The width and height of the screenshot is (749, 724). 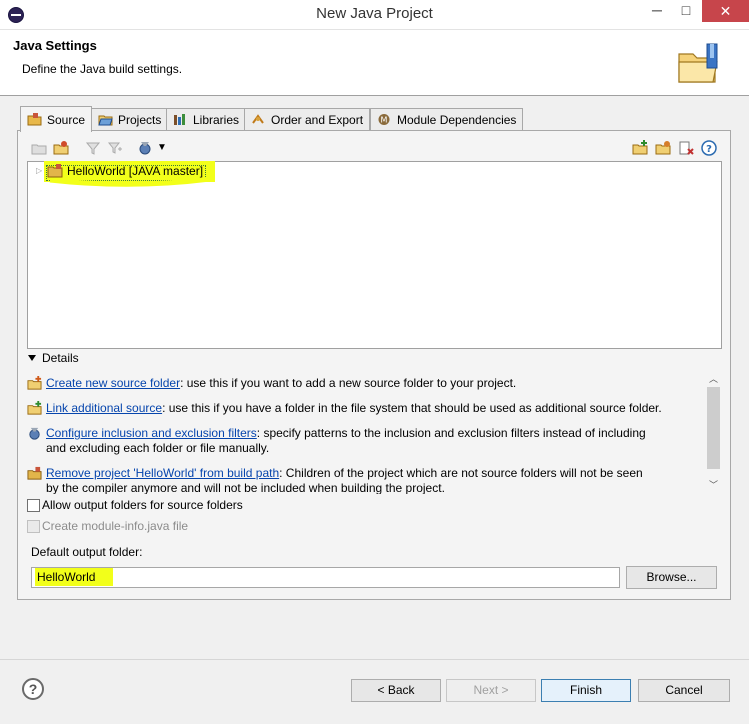 I want to click on module-icon: M, so click(x=384, y=119).